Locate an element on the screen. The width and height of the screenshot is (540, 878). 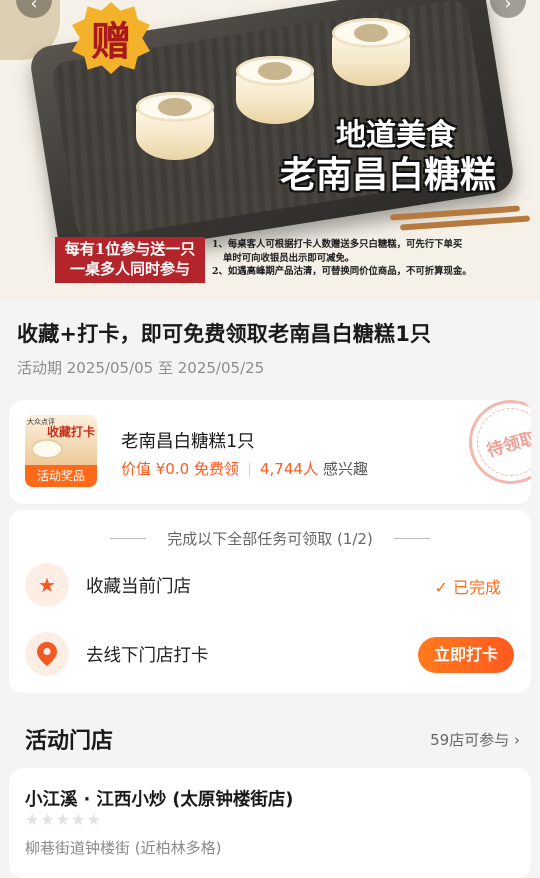
location-pin-icon is located at coordinates (47, 654).